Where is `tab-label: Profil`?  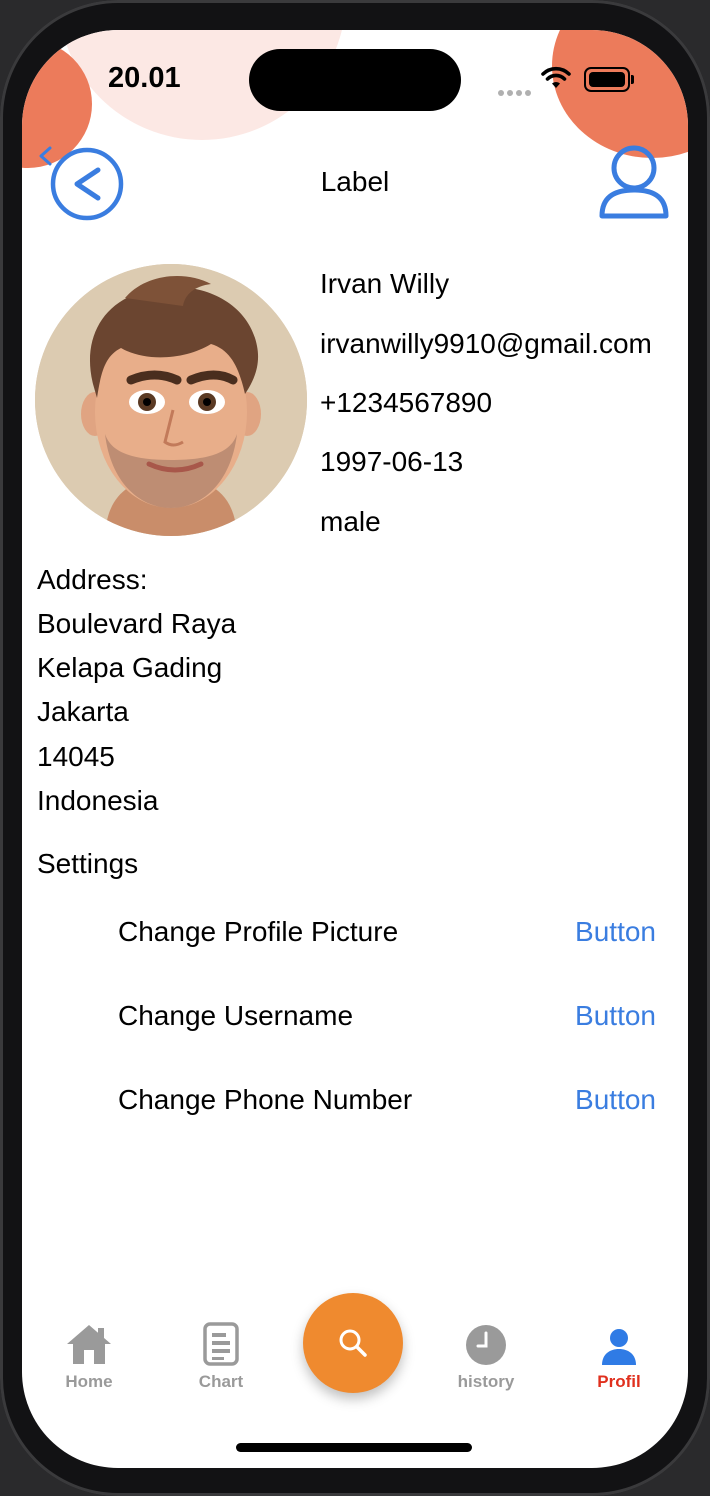 tab-label: Profil is located at coordinates (619, 1381).